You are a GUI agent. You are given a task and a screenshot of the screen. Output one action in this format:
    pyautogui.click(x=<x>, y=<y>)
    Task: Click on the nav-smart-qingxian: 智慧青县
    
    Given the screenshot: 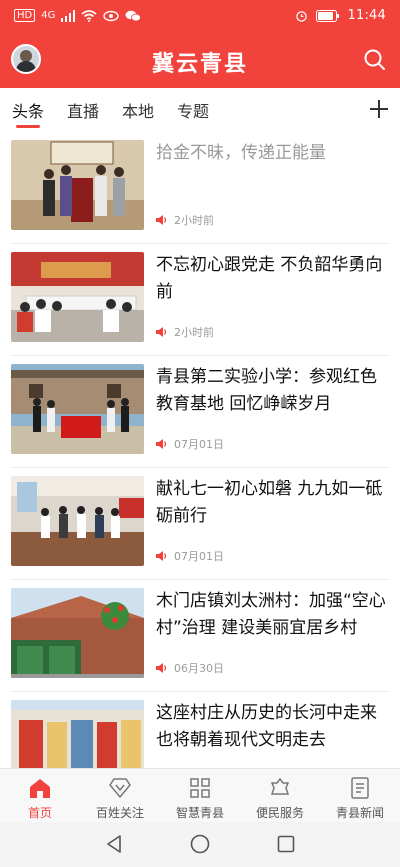 What is the action you would take?
    pyautogui.click(x=200, y=796)
    